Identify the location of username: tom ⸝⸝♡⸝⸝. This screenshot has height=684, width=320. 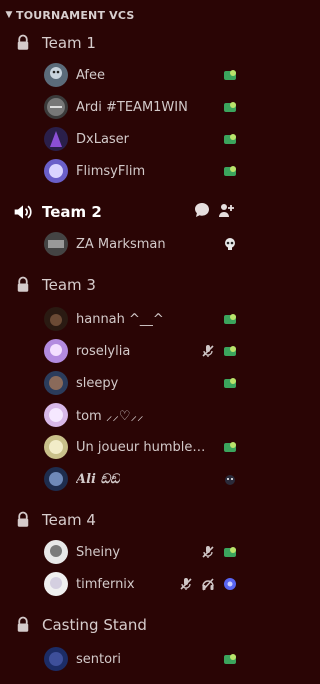
(110, 416).